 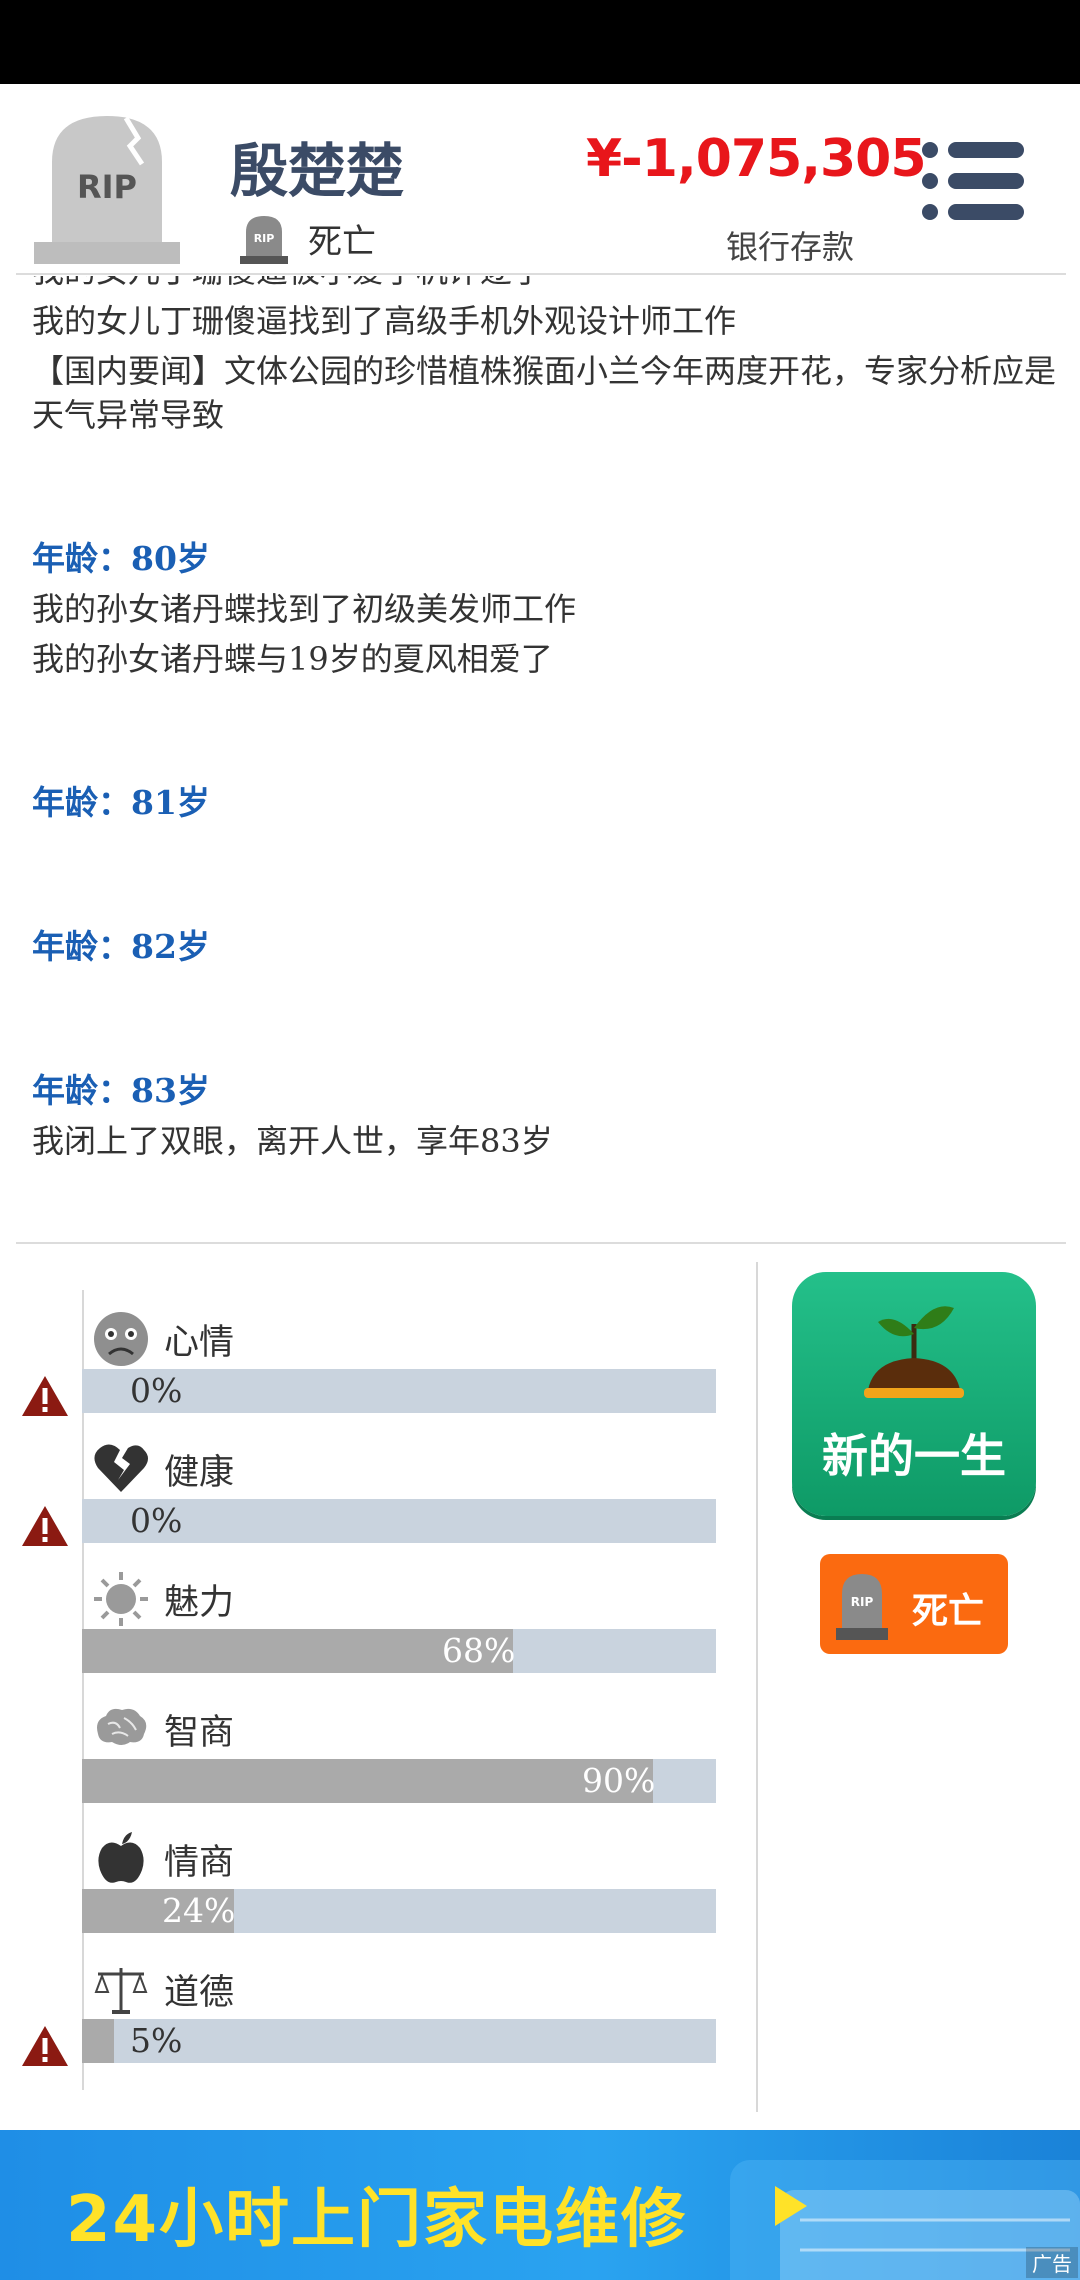 I want to click on ad-text: 24小时上门家电维修, so click(x=377, y=2220).